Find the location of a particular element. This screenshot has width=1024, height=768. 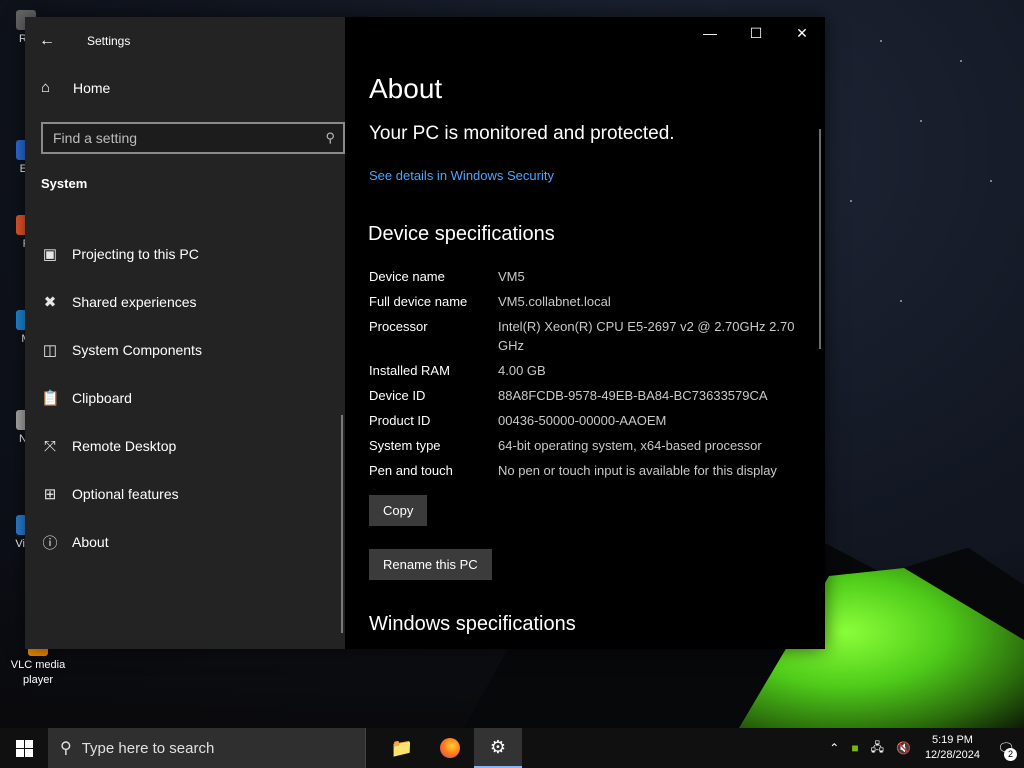

sidebar-item-optional-features: ⊞ Optional features is located at coordinates (185, 494).